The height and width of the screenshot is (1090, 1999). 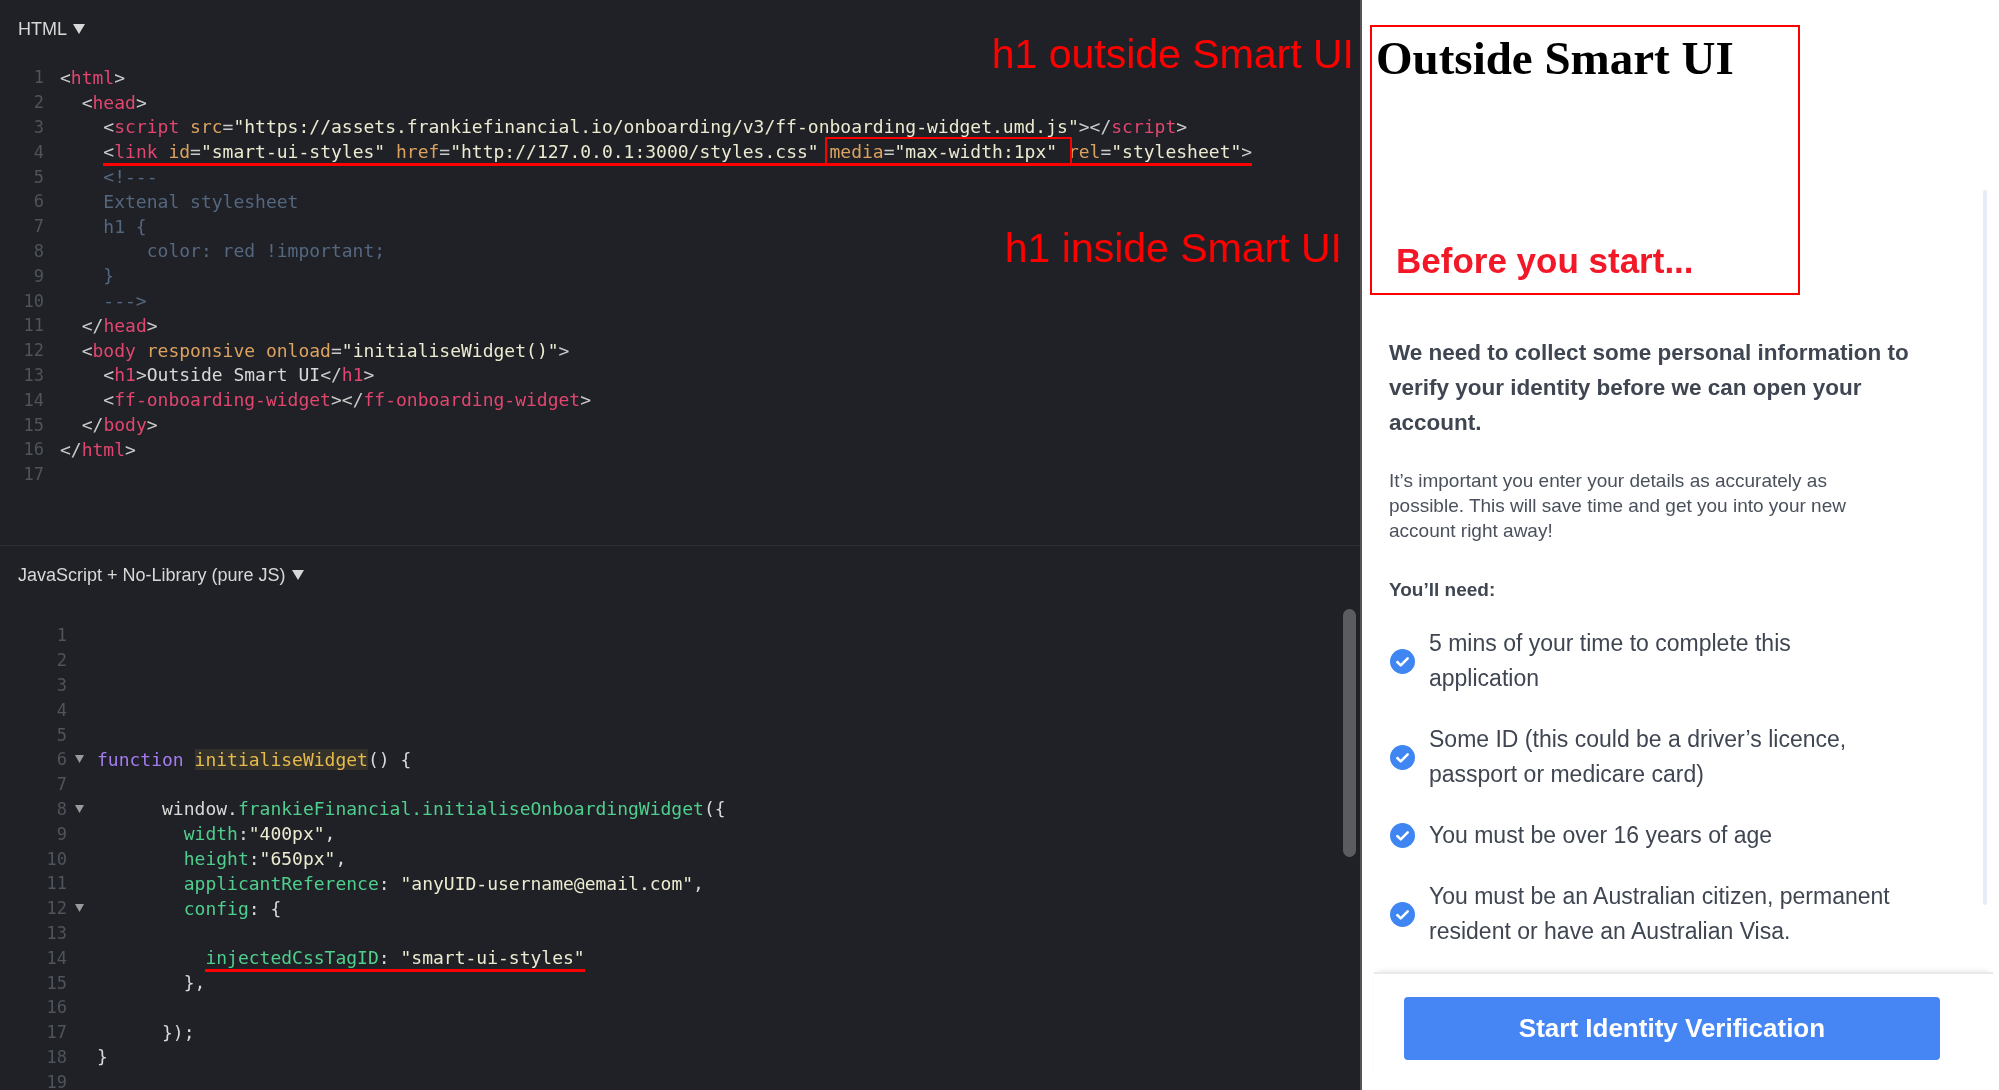 I want to click on start-verification-button: Start Identity Verification, so click(x=1672, y=1028).